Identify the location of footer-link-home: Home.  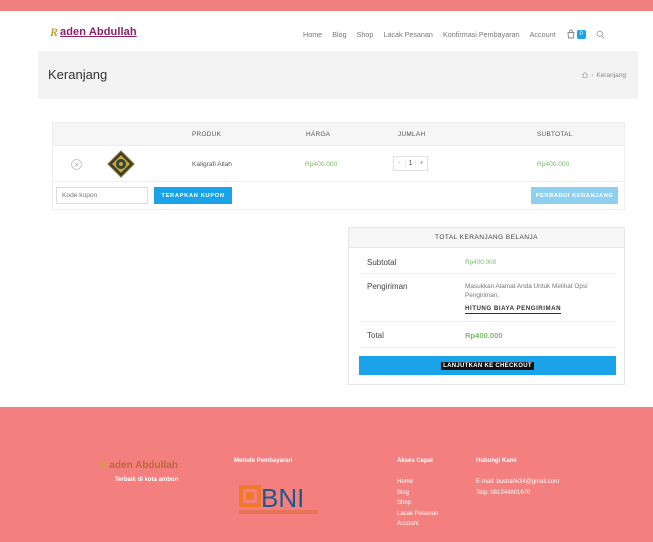
(417, 482).